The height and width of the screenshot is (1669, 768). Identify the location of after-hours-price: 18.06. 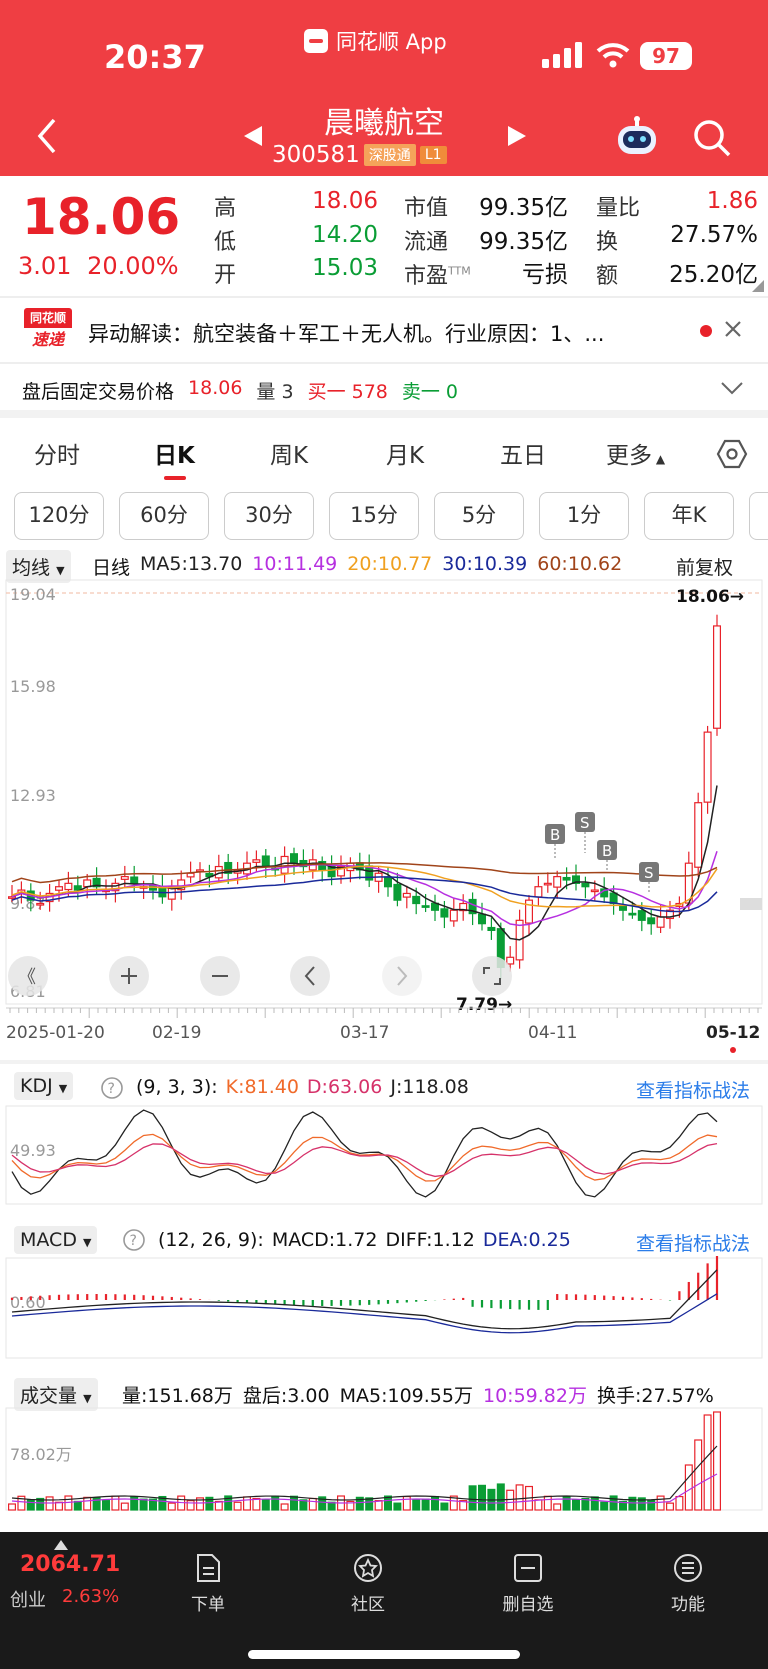
(215, 388).